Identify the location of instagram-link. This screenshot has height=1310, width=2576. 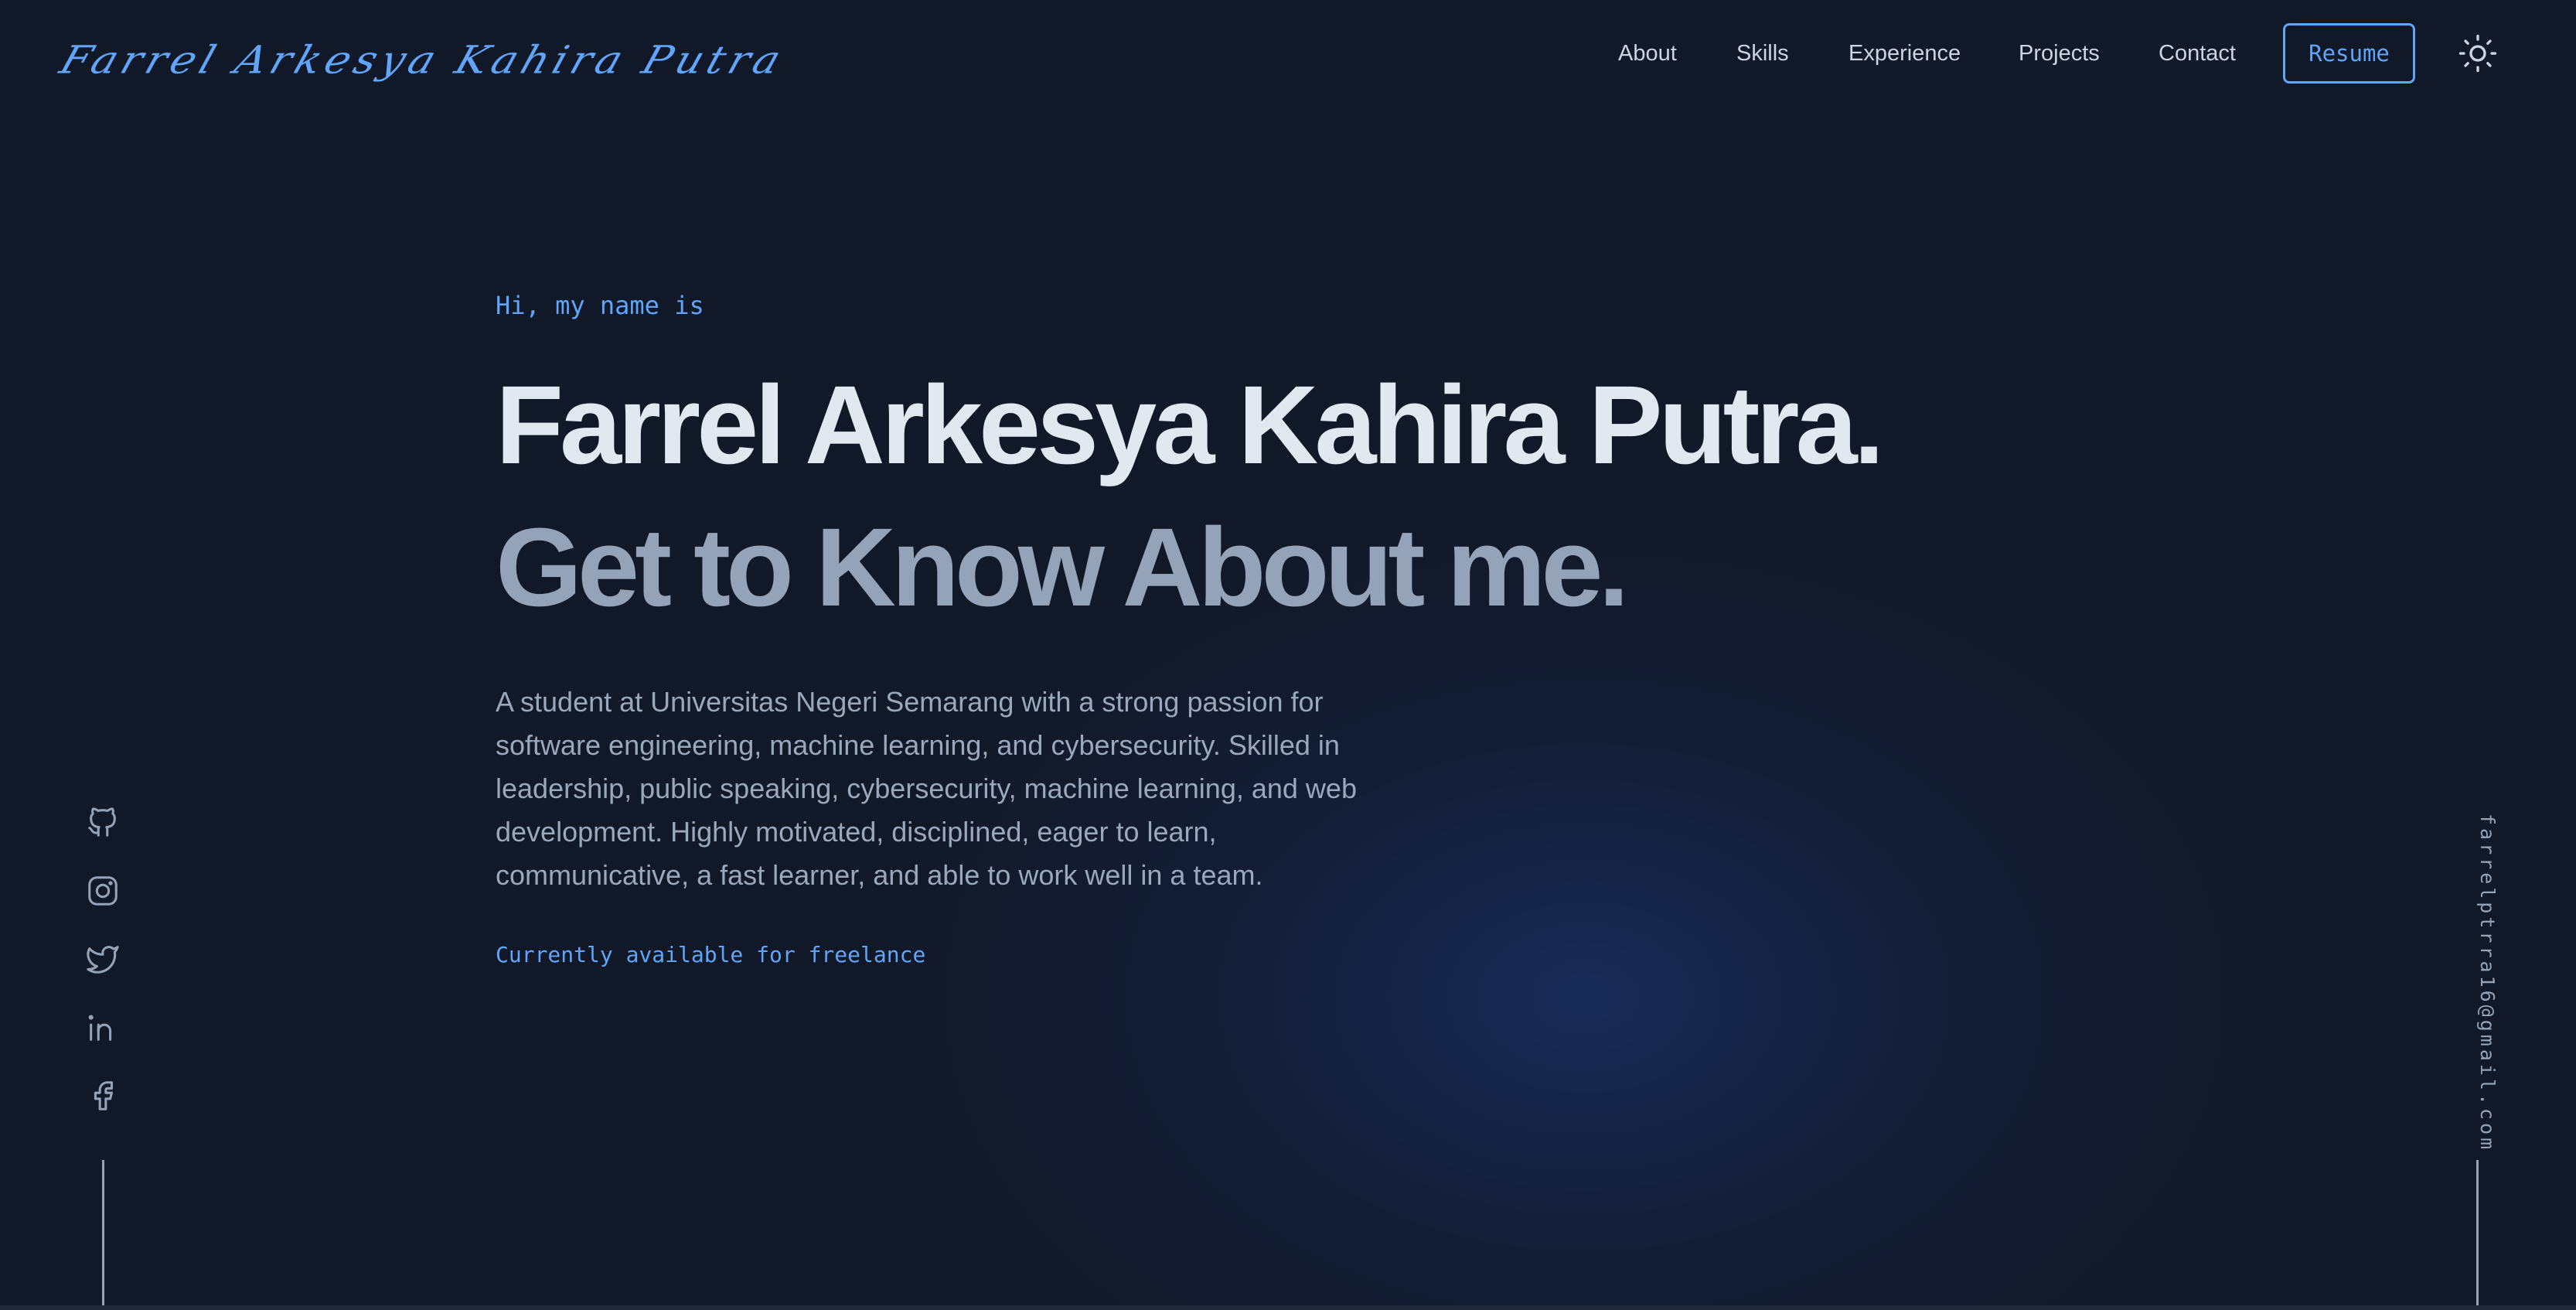
(102, 891).